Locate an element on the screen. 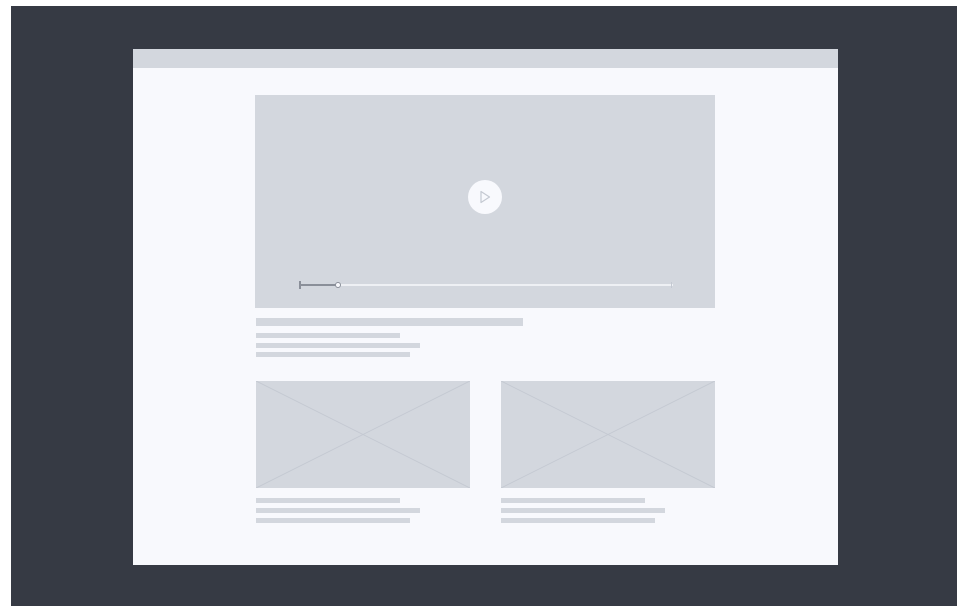  window-titlebar is located at coordinates (485, 58).